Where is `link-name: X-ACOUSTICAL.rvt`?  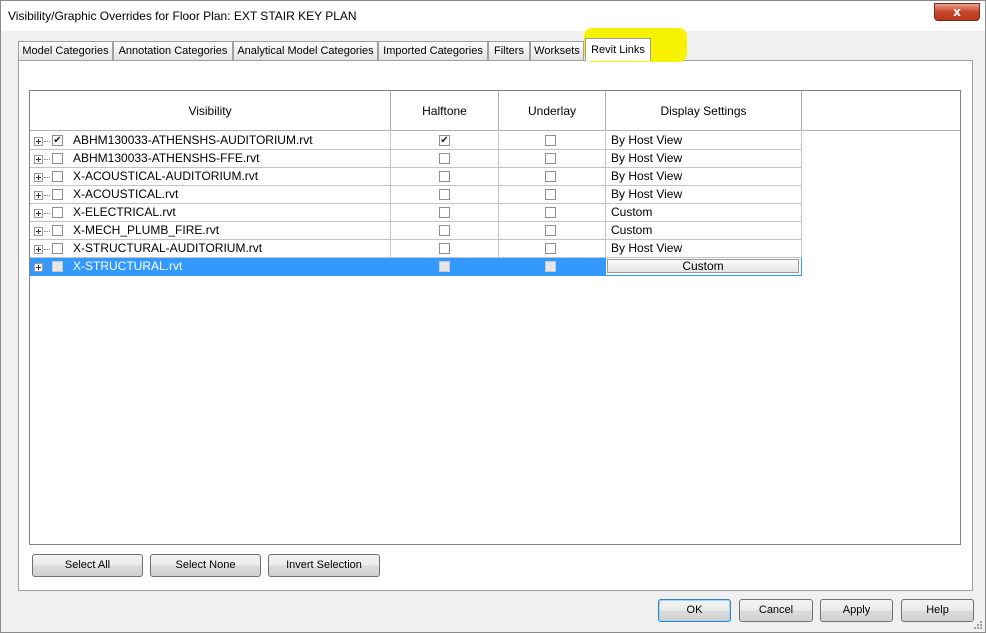
link-name: X-ACOUSTICAL.rvt is located at coordinates (126, 194).